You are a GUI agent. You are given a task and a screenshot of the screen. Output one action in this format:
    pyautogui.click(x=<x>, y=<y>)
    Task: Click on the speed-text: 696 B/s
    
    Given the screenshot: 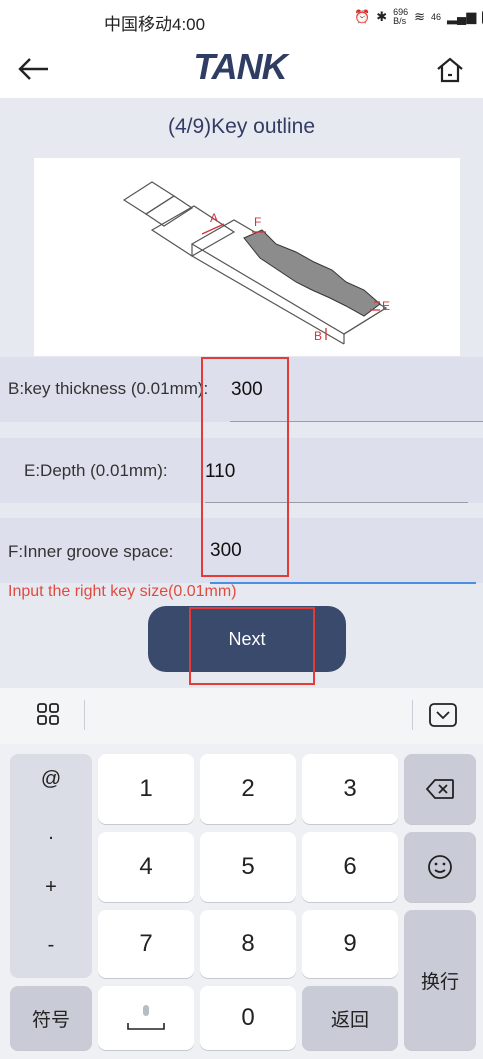 What is the action you would take?
    pyautogui.click(x=401, y=16)
    